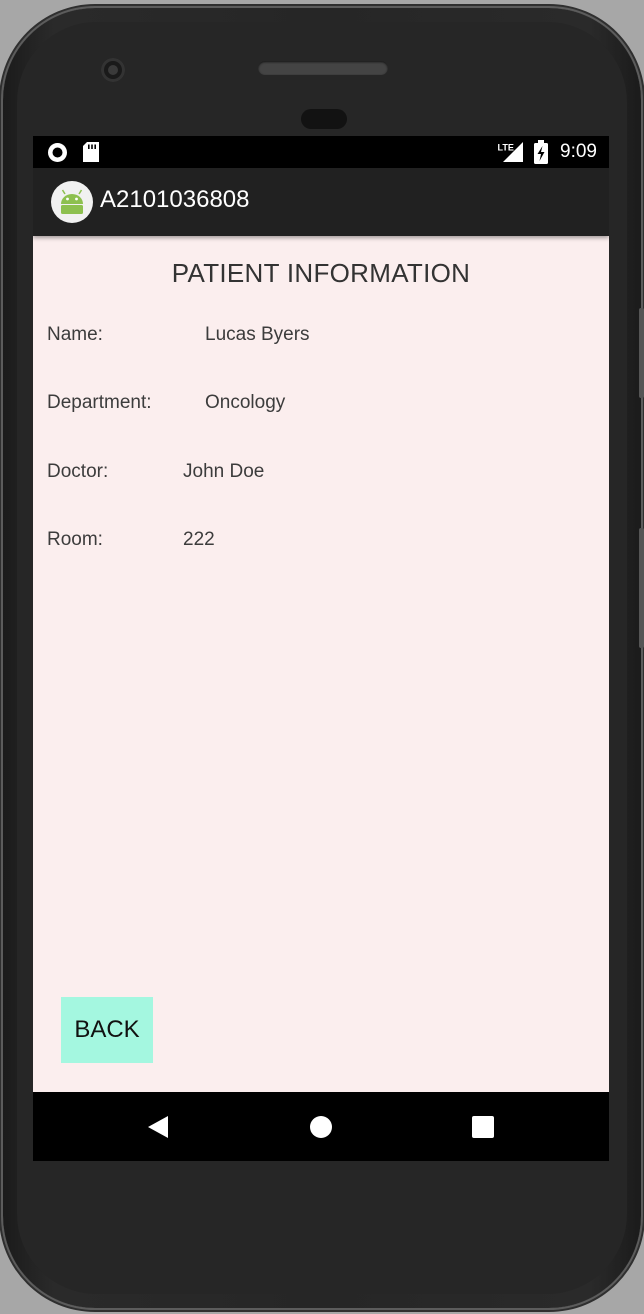 This screenshot has width=644, height=1314. Describe the element at coordinates (72, 202) in the screenshot. I see `android-icon` at that location.